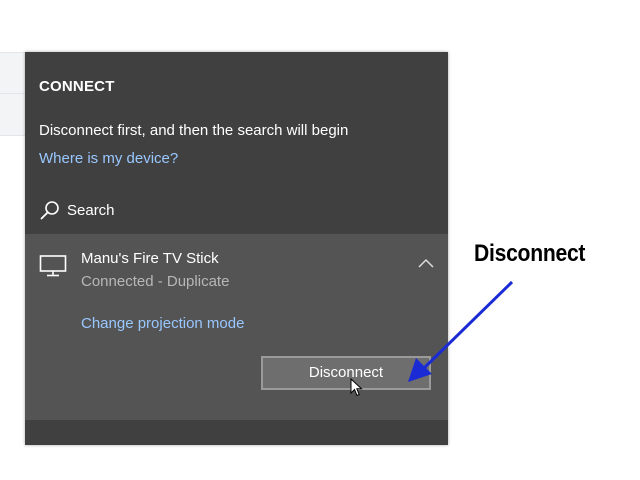 The image size is (640, 480). What do you see at coordinates (426, 263) in the screenshot?
I see `chevron-up-icon` at bounding box center [426, 263].